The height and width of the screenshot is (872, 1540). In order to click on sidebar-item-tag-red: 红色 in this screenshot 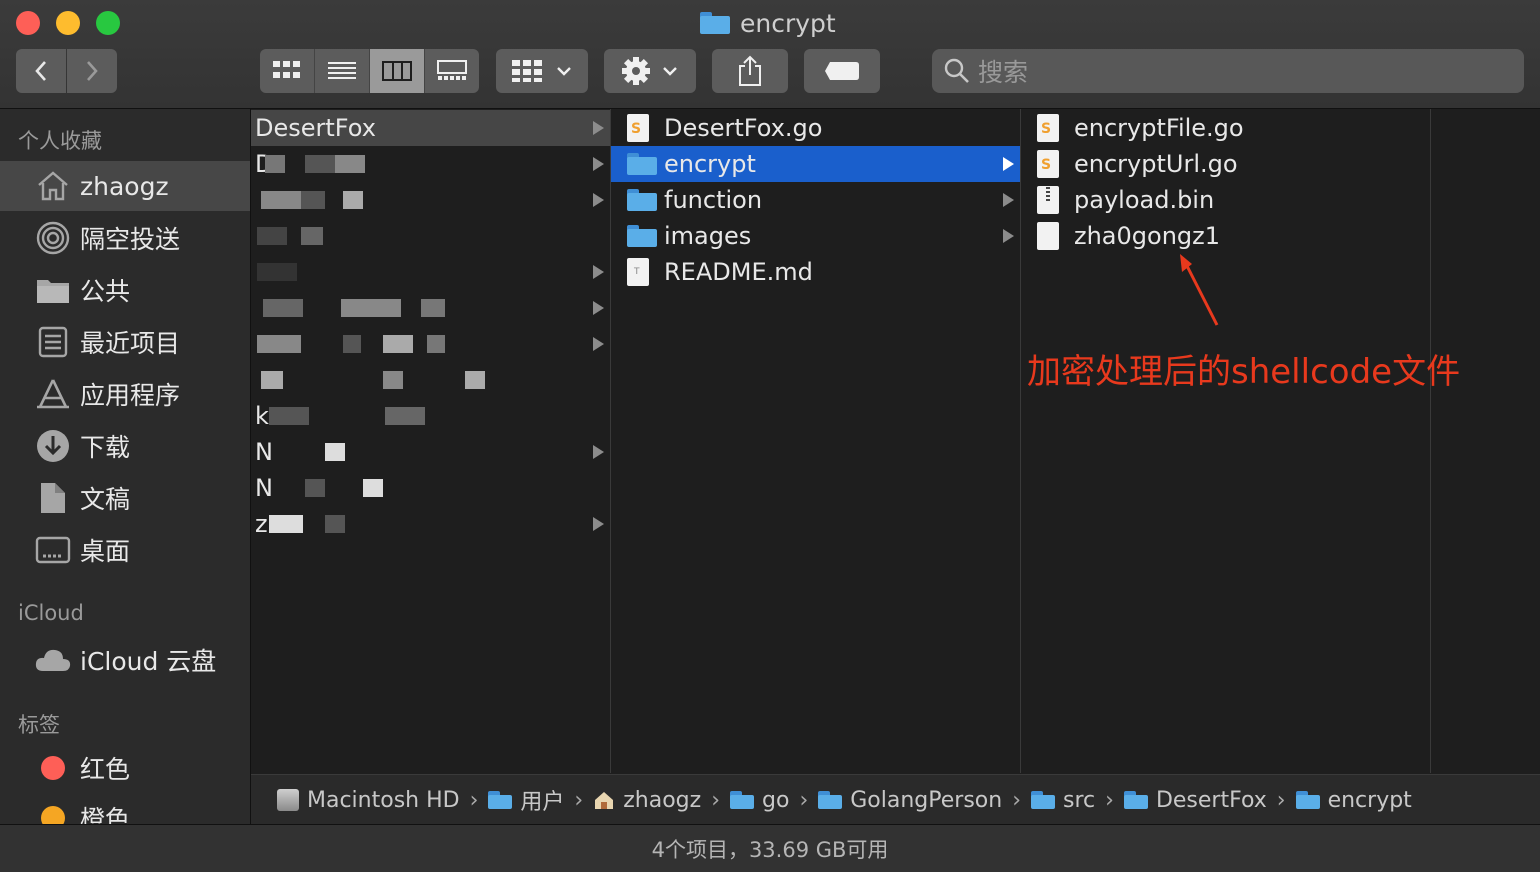, I will do `click(125, 768)`.